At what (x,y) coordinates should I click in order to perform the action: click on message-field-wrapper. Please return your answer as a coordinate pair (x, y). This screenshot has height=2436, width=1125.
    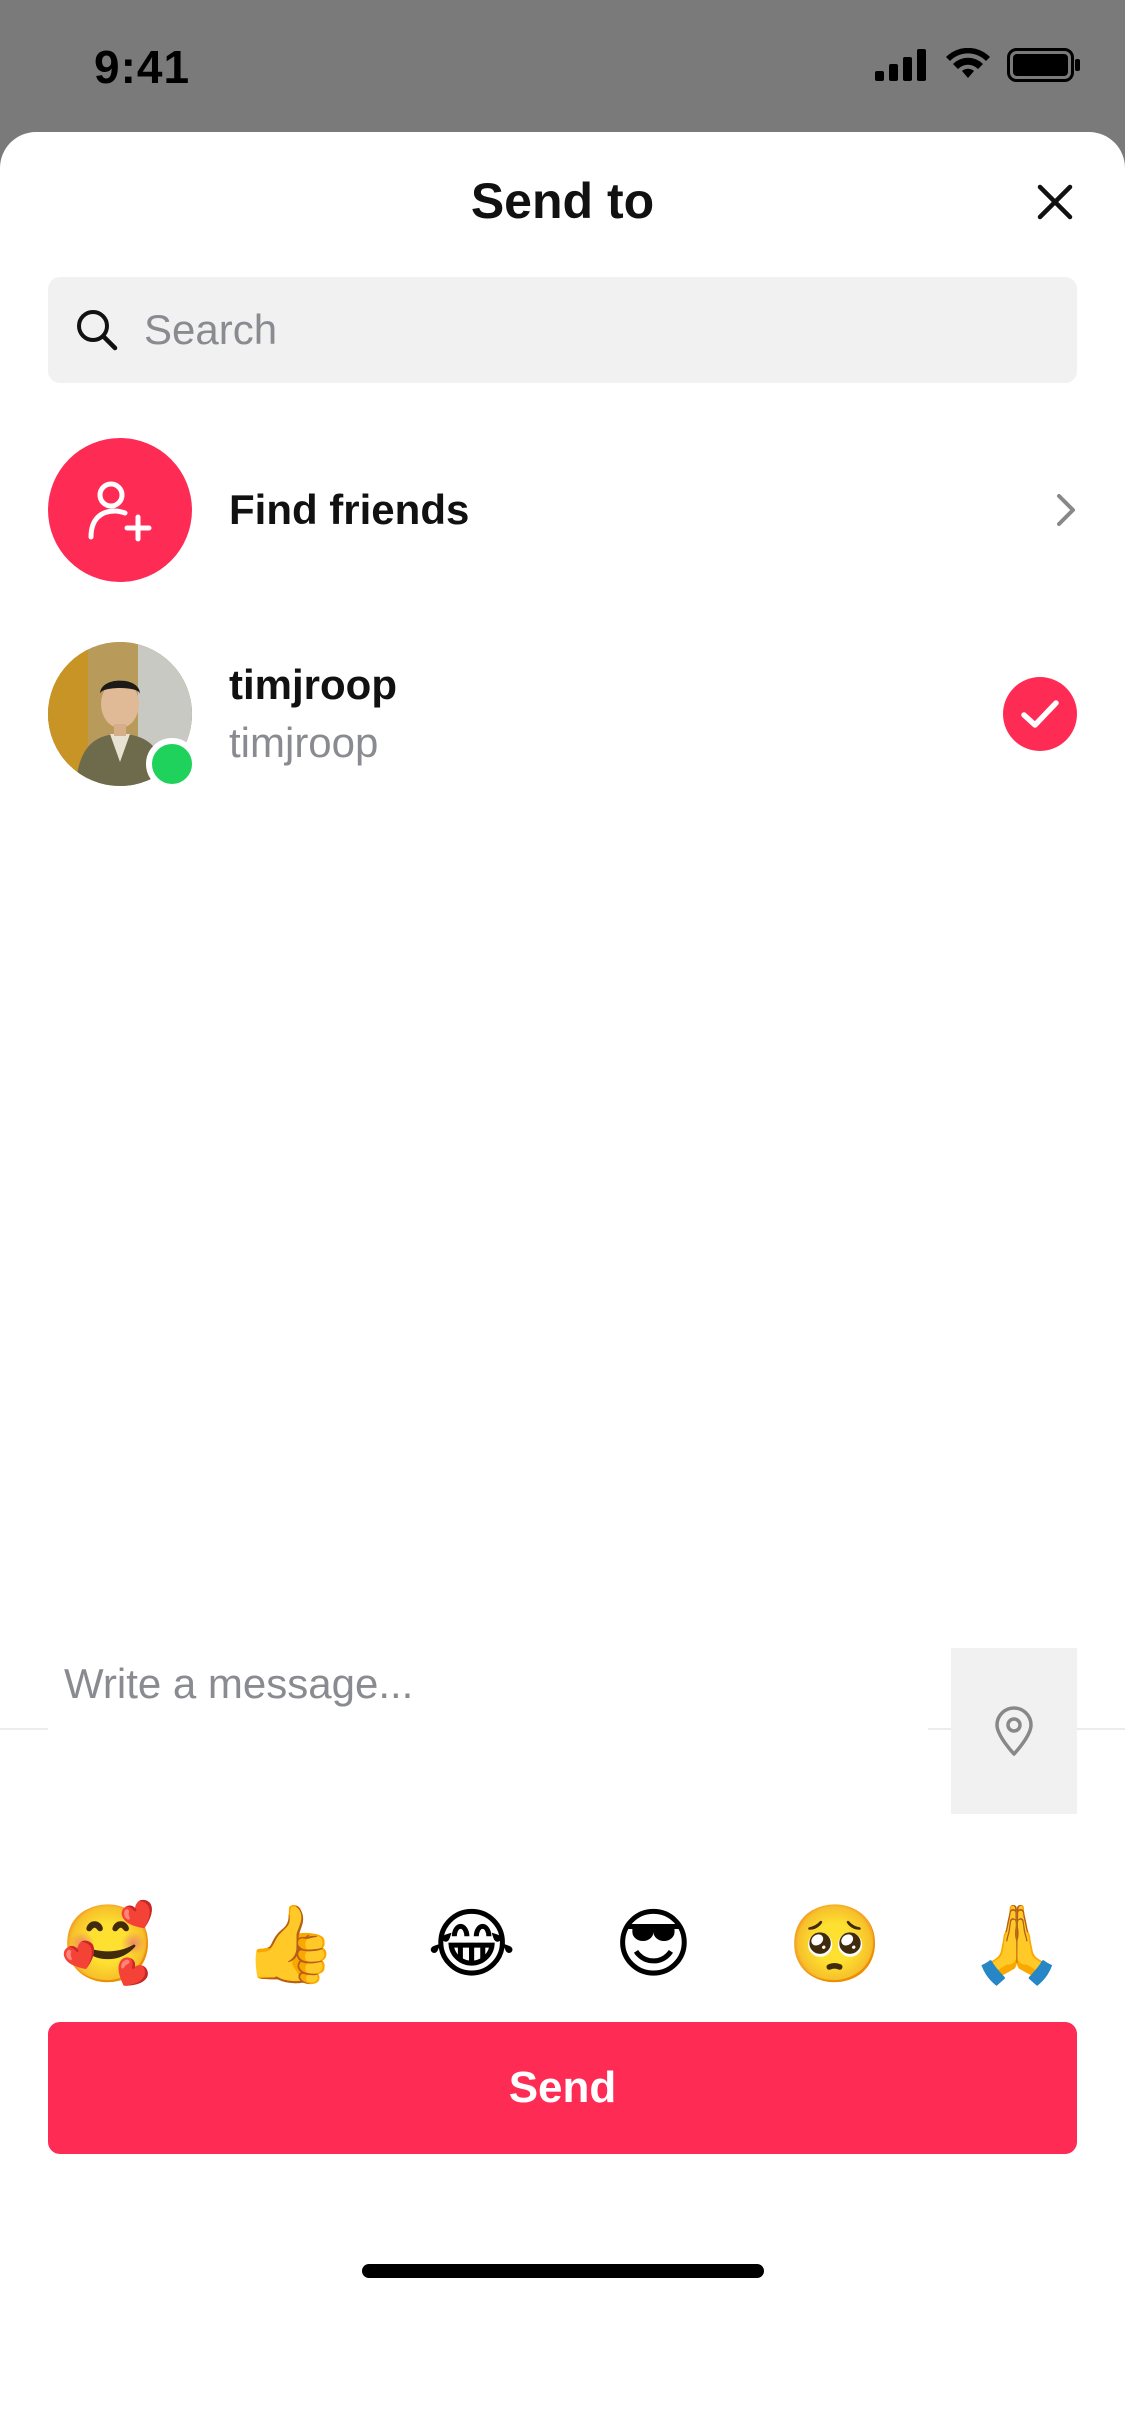
    Looking at the image, I should click on (488, 1729).